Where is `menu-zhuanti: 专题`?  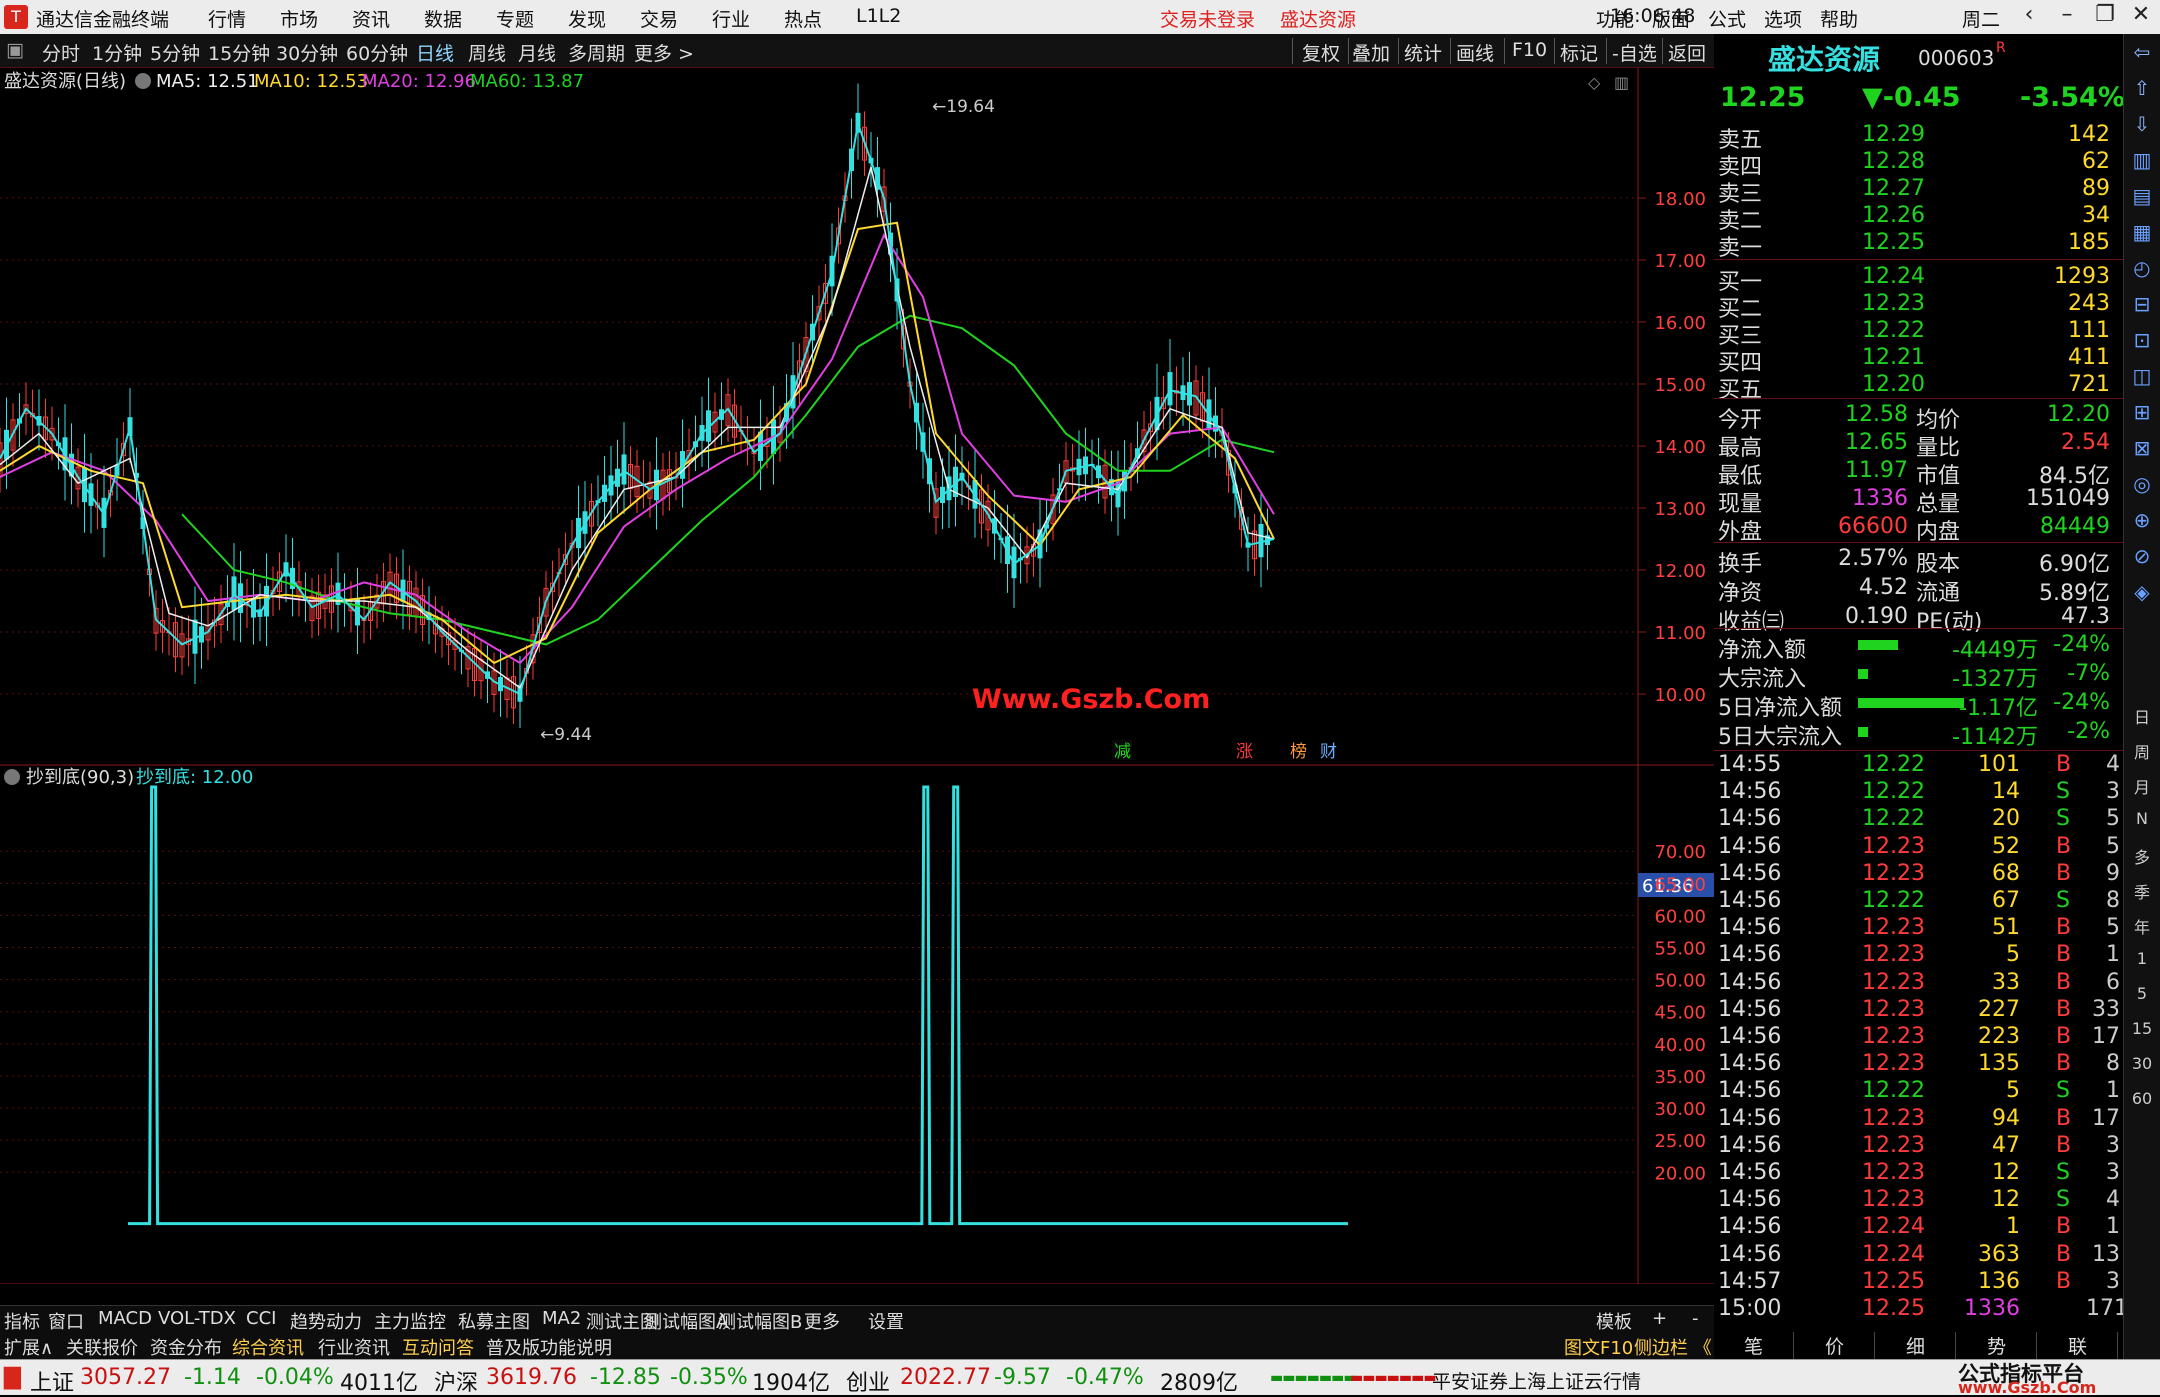 menu-zhuanti: 专题 is located at coordinates (515, 18).